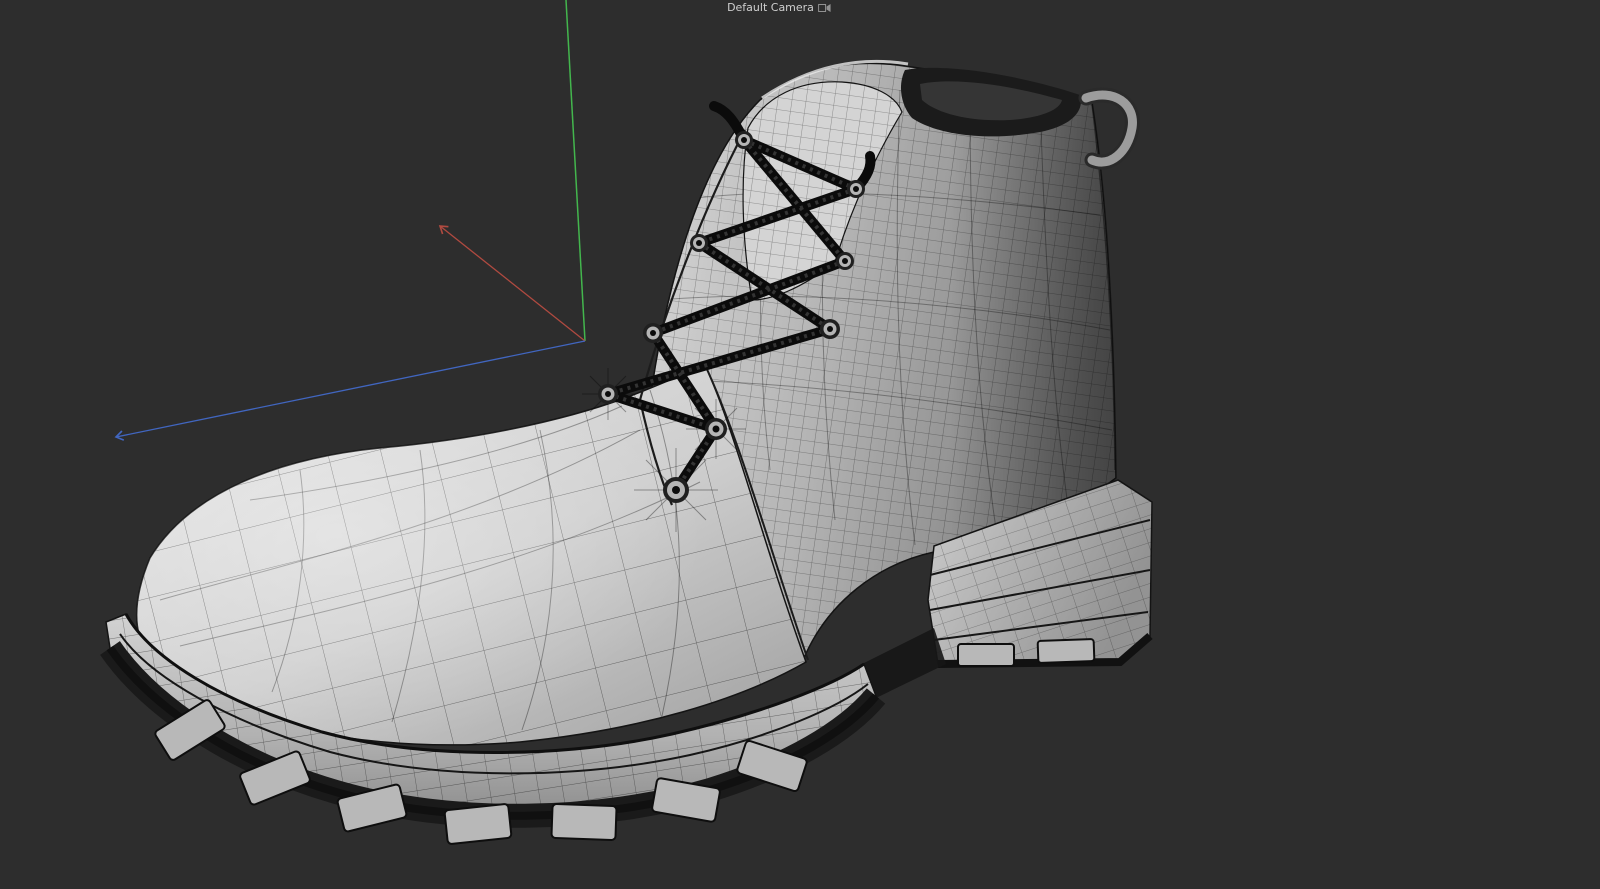 This screenshot has height=889, width=1600. What do you see at coordinates (824, 8) in the screenshot?
I see `camera-menu-icon` at bounding box center [824, 8].